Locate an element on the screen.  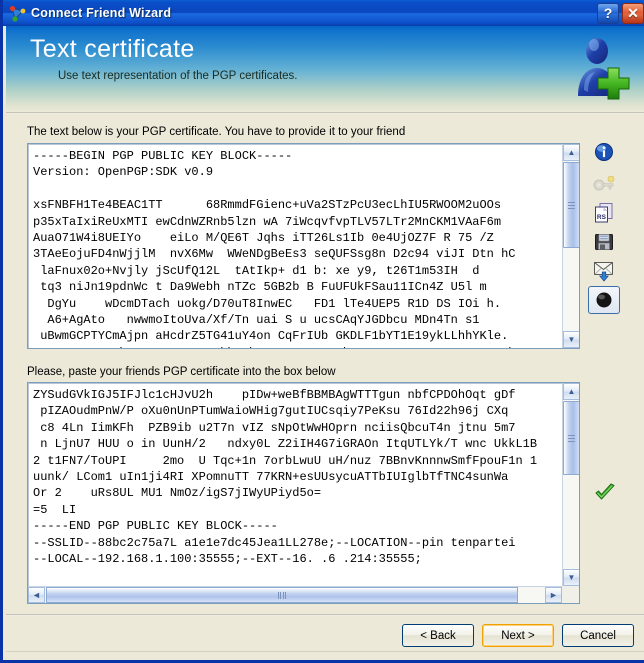
next-button: Next > is located at coordinates (518, 635).